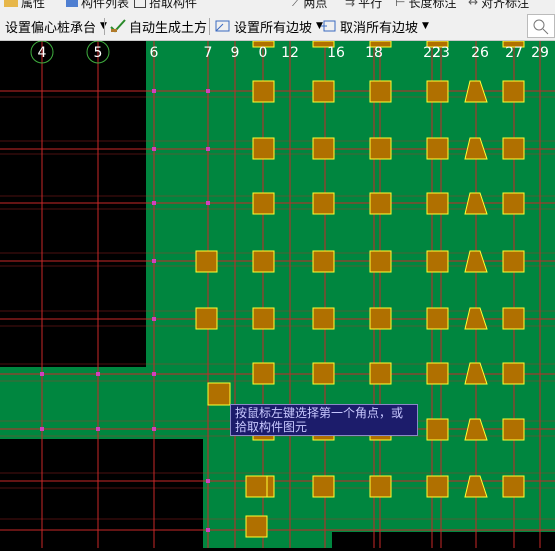 The width and height of the screenshot is (555, 551). Describe the element at coordinates (425, 26) in the screenshot. I see `chevron-down-icon: ▼` at that location.